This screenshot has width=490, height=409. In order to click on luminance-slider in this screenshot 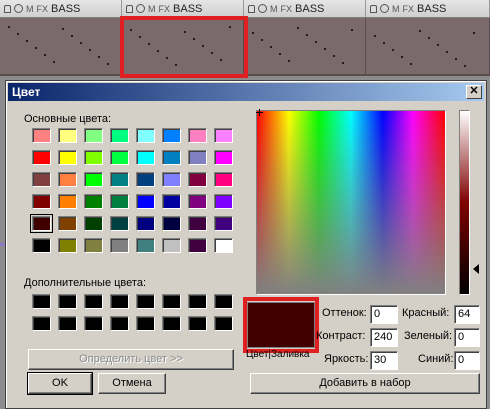, I will do `click(464, 202)`.